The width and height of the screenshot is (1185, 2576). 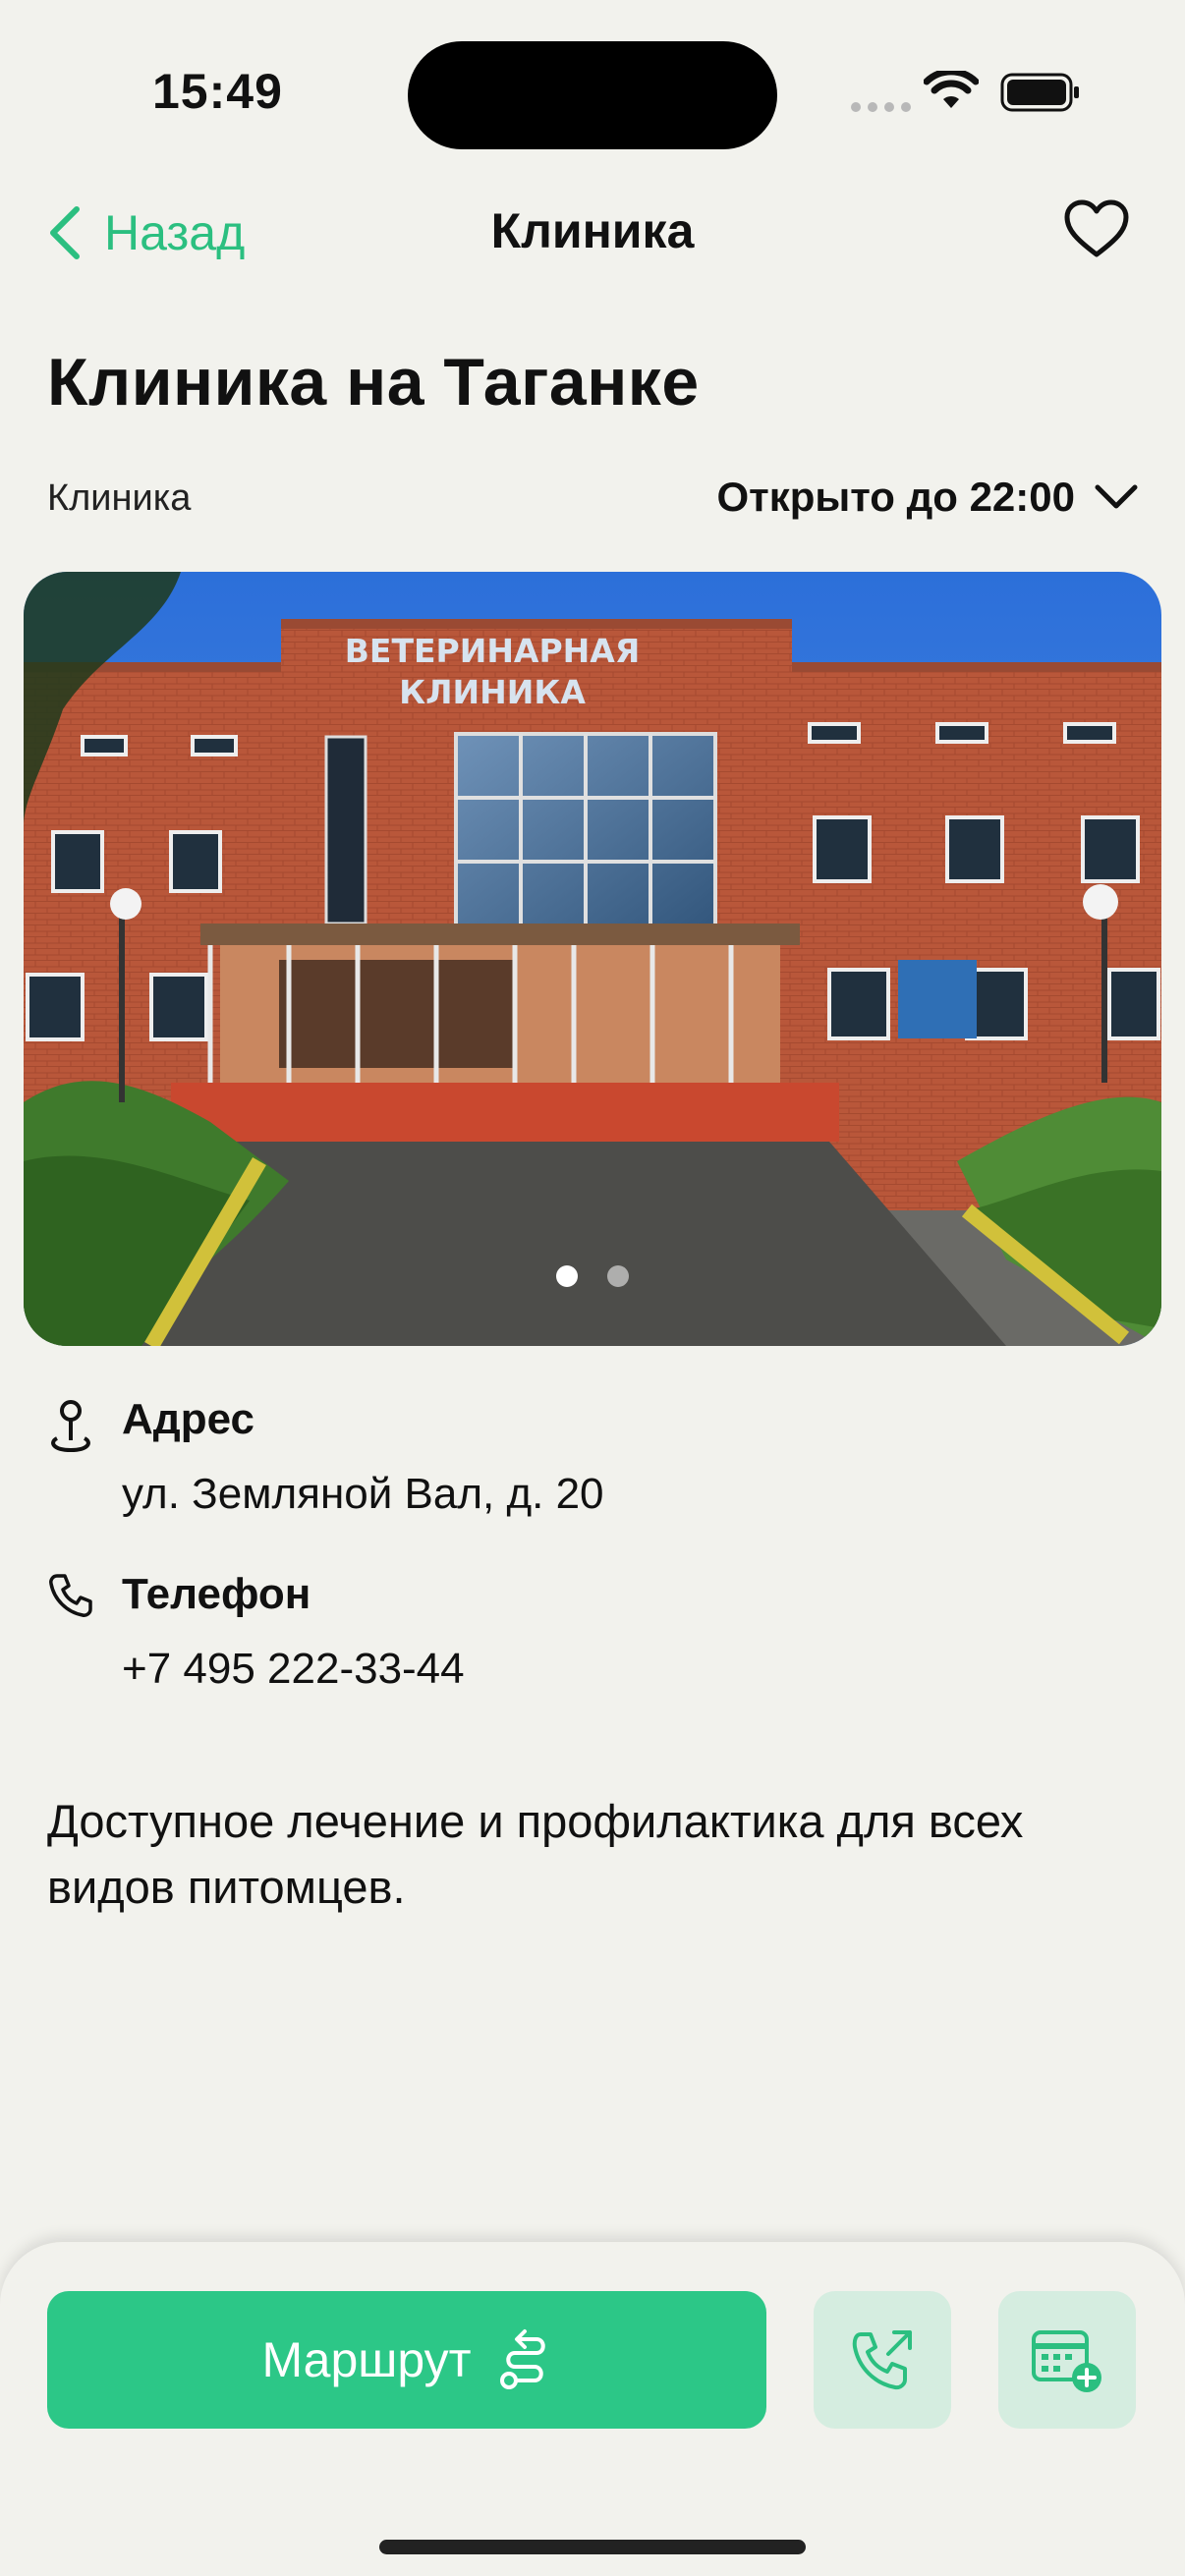 What do you see at coordinates (952, 89) in the screenshot?
I see `wifi-icon` at bounding box center [952, 89].